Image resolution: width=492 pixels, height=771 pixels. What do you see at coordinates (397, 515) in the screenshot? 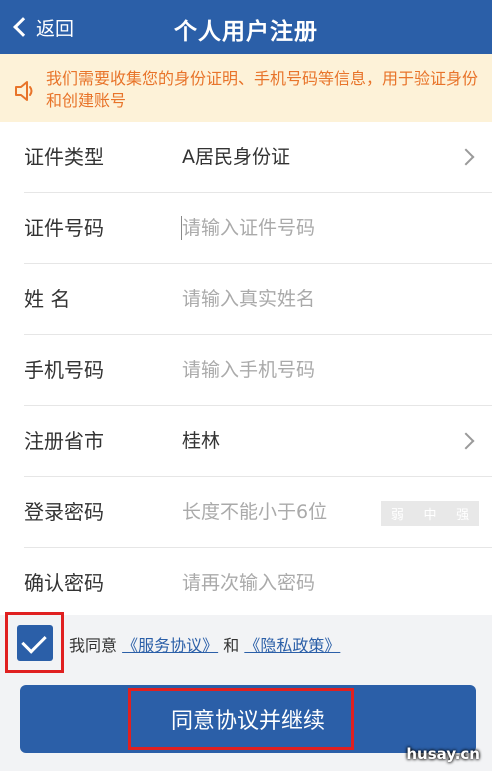
I see `strength-weak: 弱` at bounding box center [397, 515].